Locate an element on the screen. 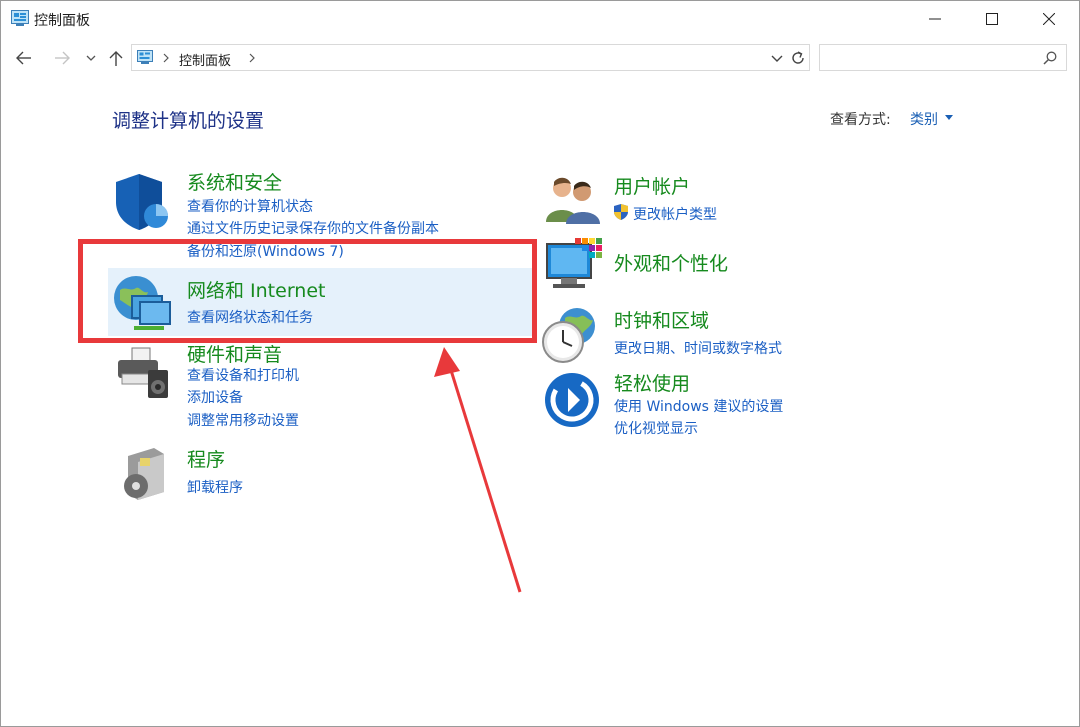 The height and width of the screenshot is (727, 1080). windows-suggested-settings-link: 使用 Windows 建议的设置 is located at coordinates (698, 406).